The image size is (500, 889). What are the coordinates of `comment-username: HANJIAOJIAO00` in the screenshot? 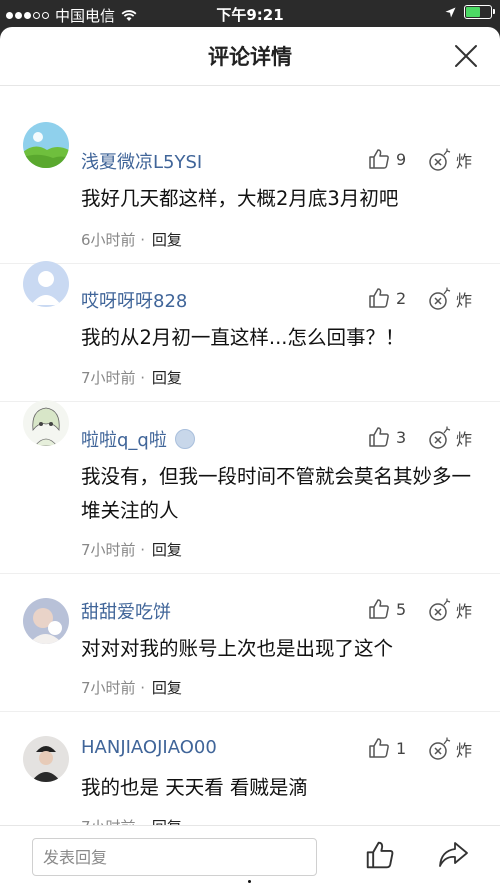 It's located at (149, 747).